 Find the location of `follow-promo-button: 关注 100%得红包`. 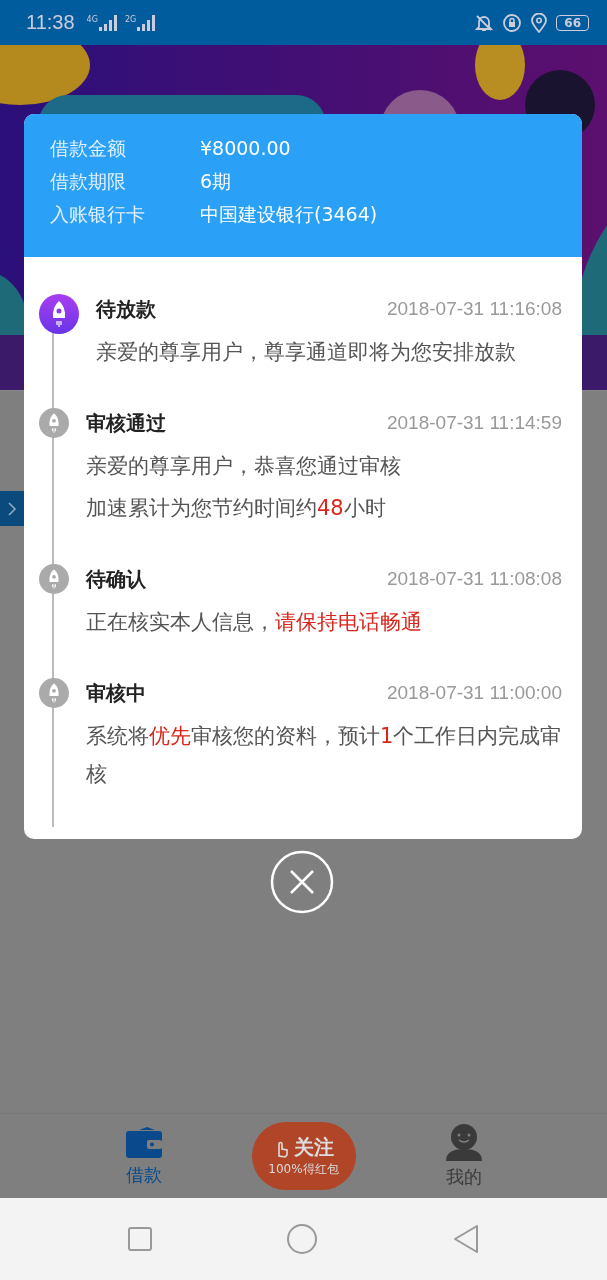

follow-promo-button: 关注 100%得红包 is located at coordinates (303, 1156).